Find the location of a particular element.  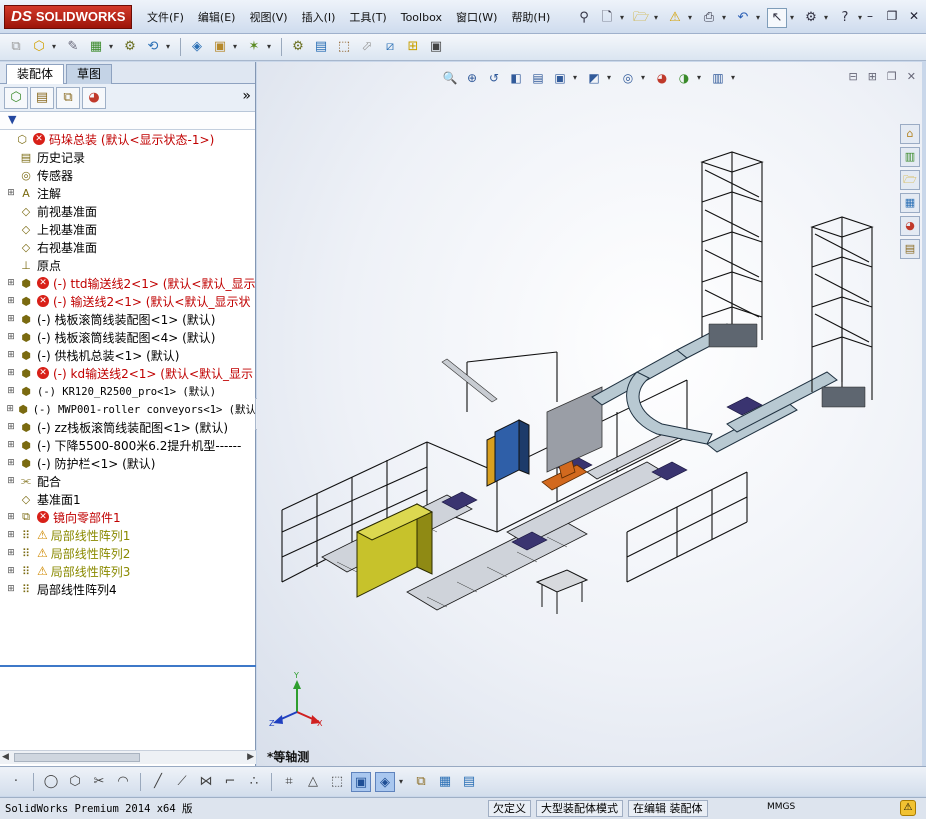

menu-help: 帮助(H) is located at coordinates (530, 17).